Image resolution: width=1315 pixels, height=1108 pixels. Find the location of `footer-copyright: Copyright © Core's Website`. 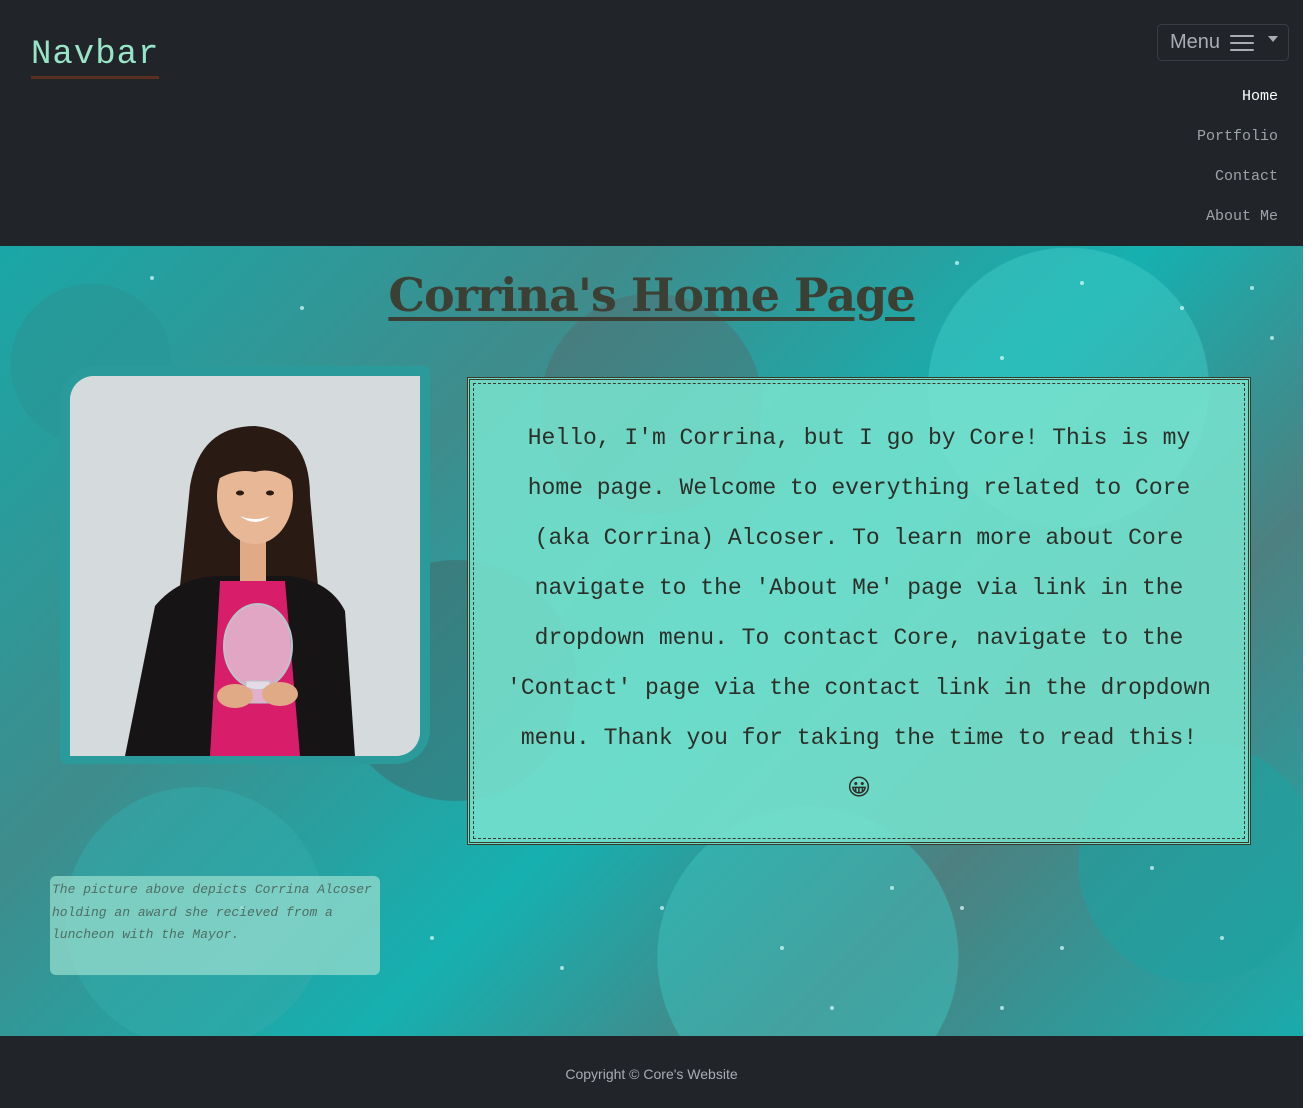

footer-copyright: Copyright © Core's Website is located at coordinates (651, 1074).